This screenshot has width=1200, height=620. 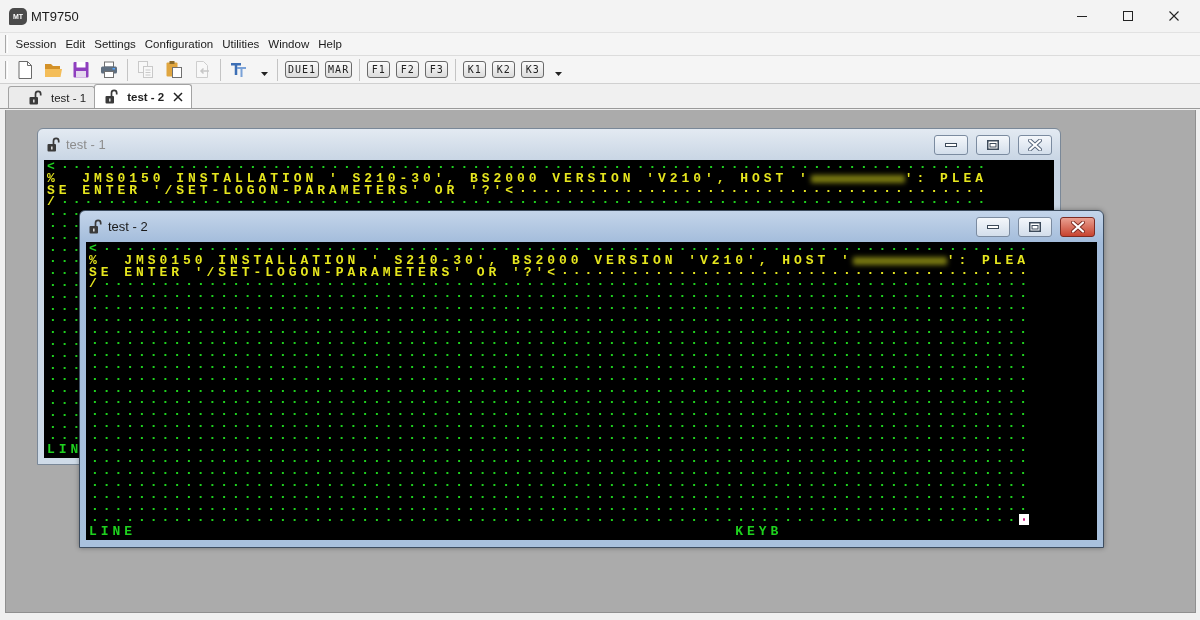 I want to click on status-text: KEYB, so click(x=759, y=532).